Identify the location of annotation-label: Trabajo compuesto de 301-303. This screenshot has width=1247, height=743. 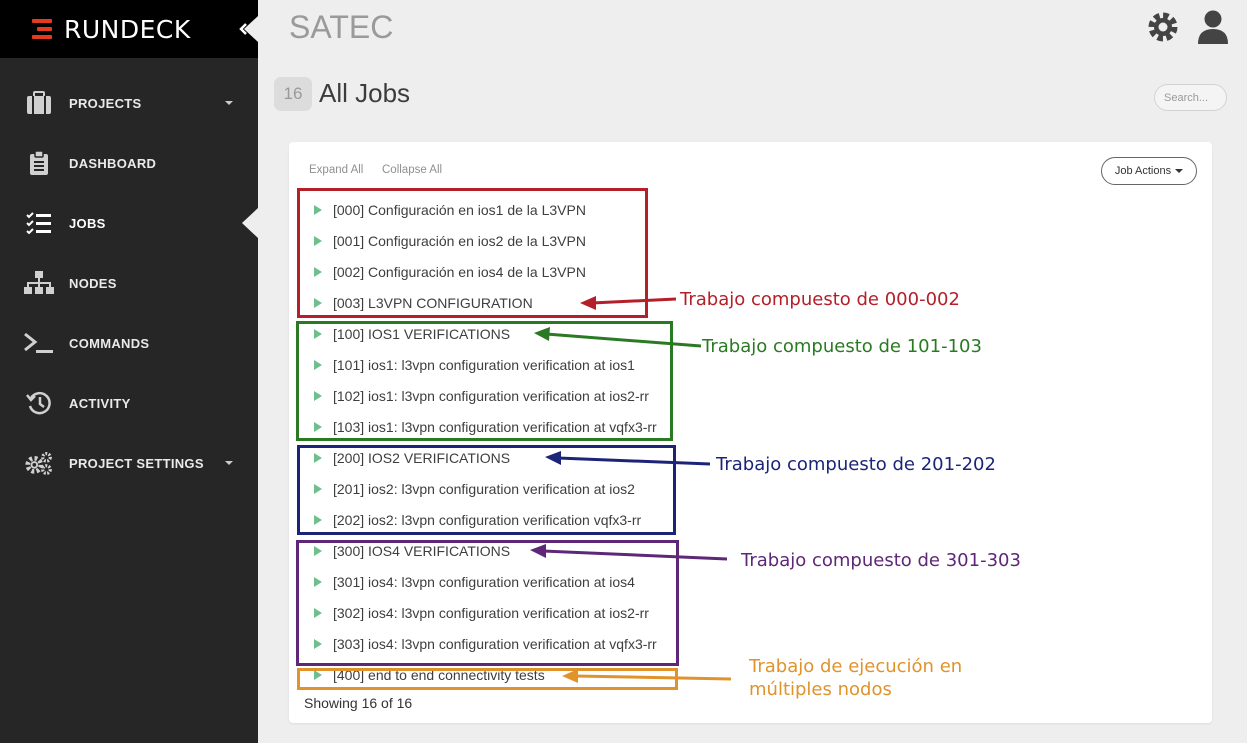
(881, 560).